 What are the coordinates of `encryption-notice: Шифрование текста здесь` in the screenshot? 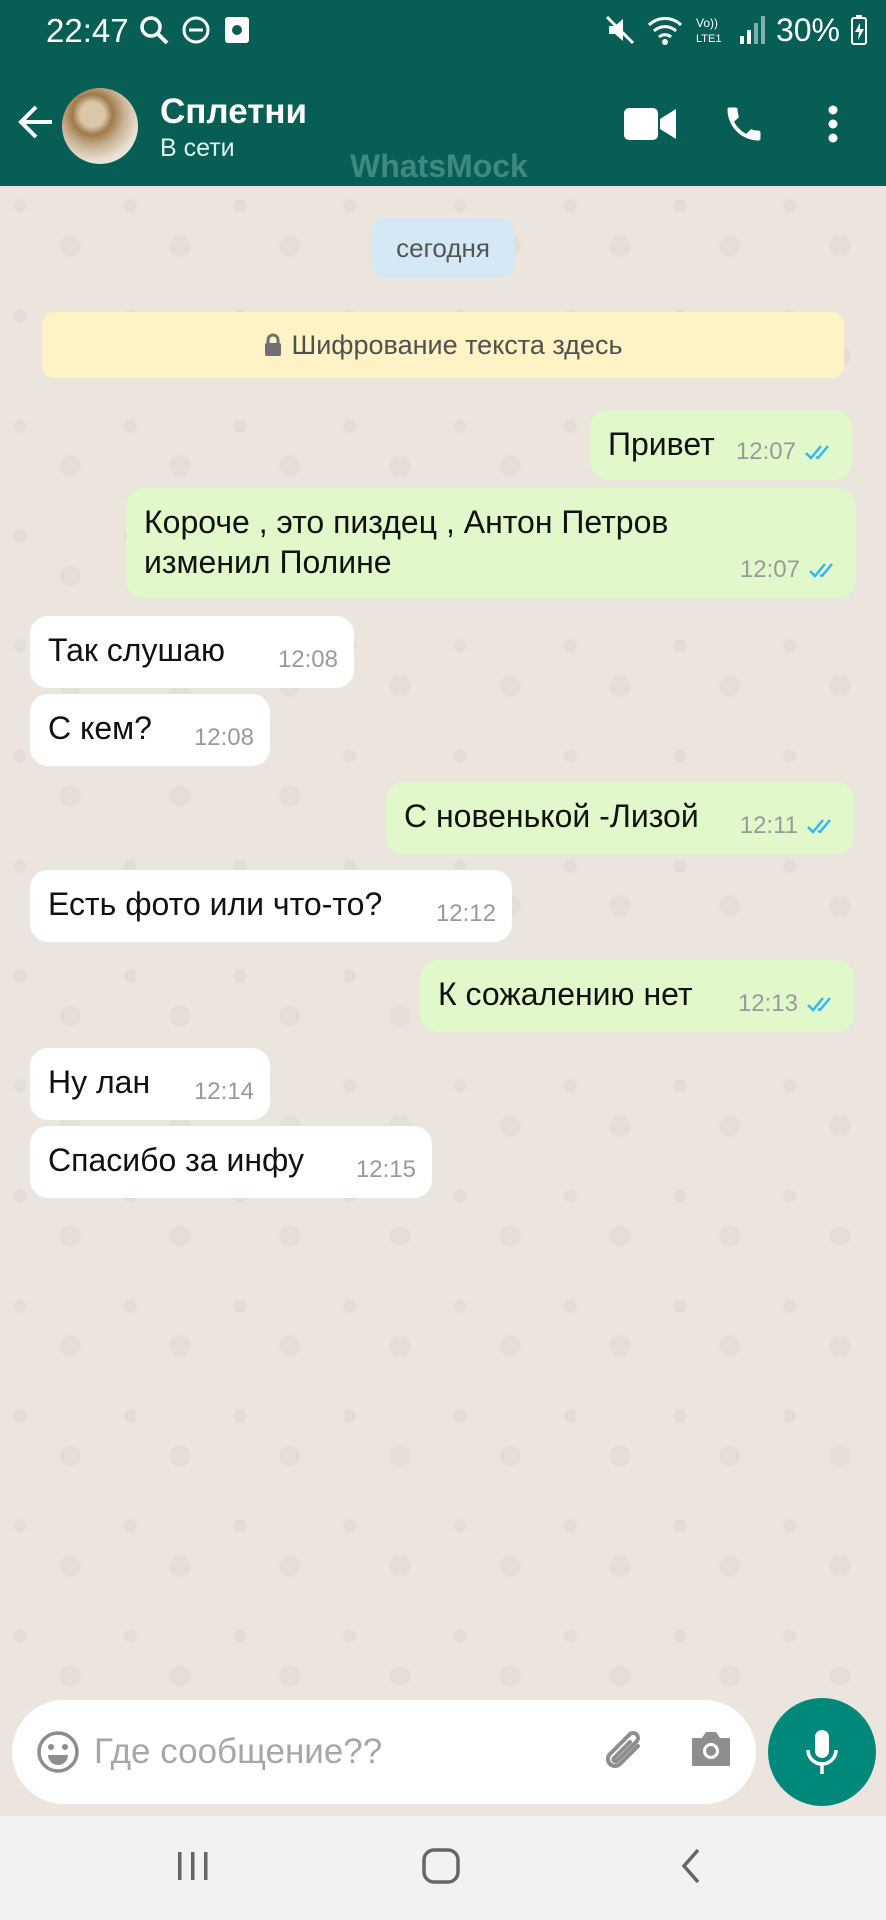 It's located at (443, 345).